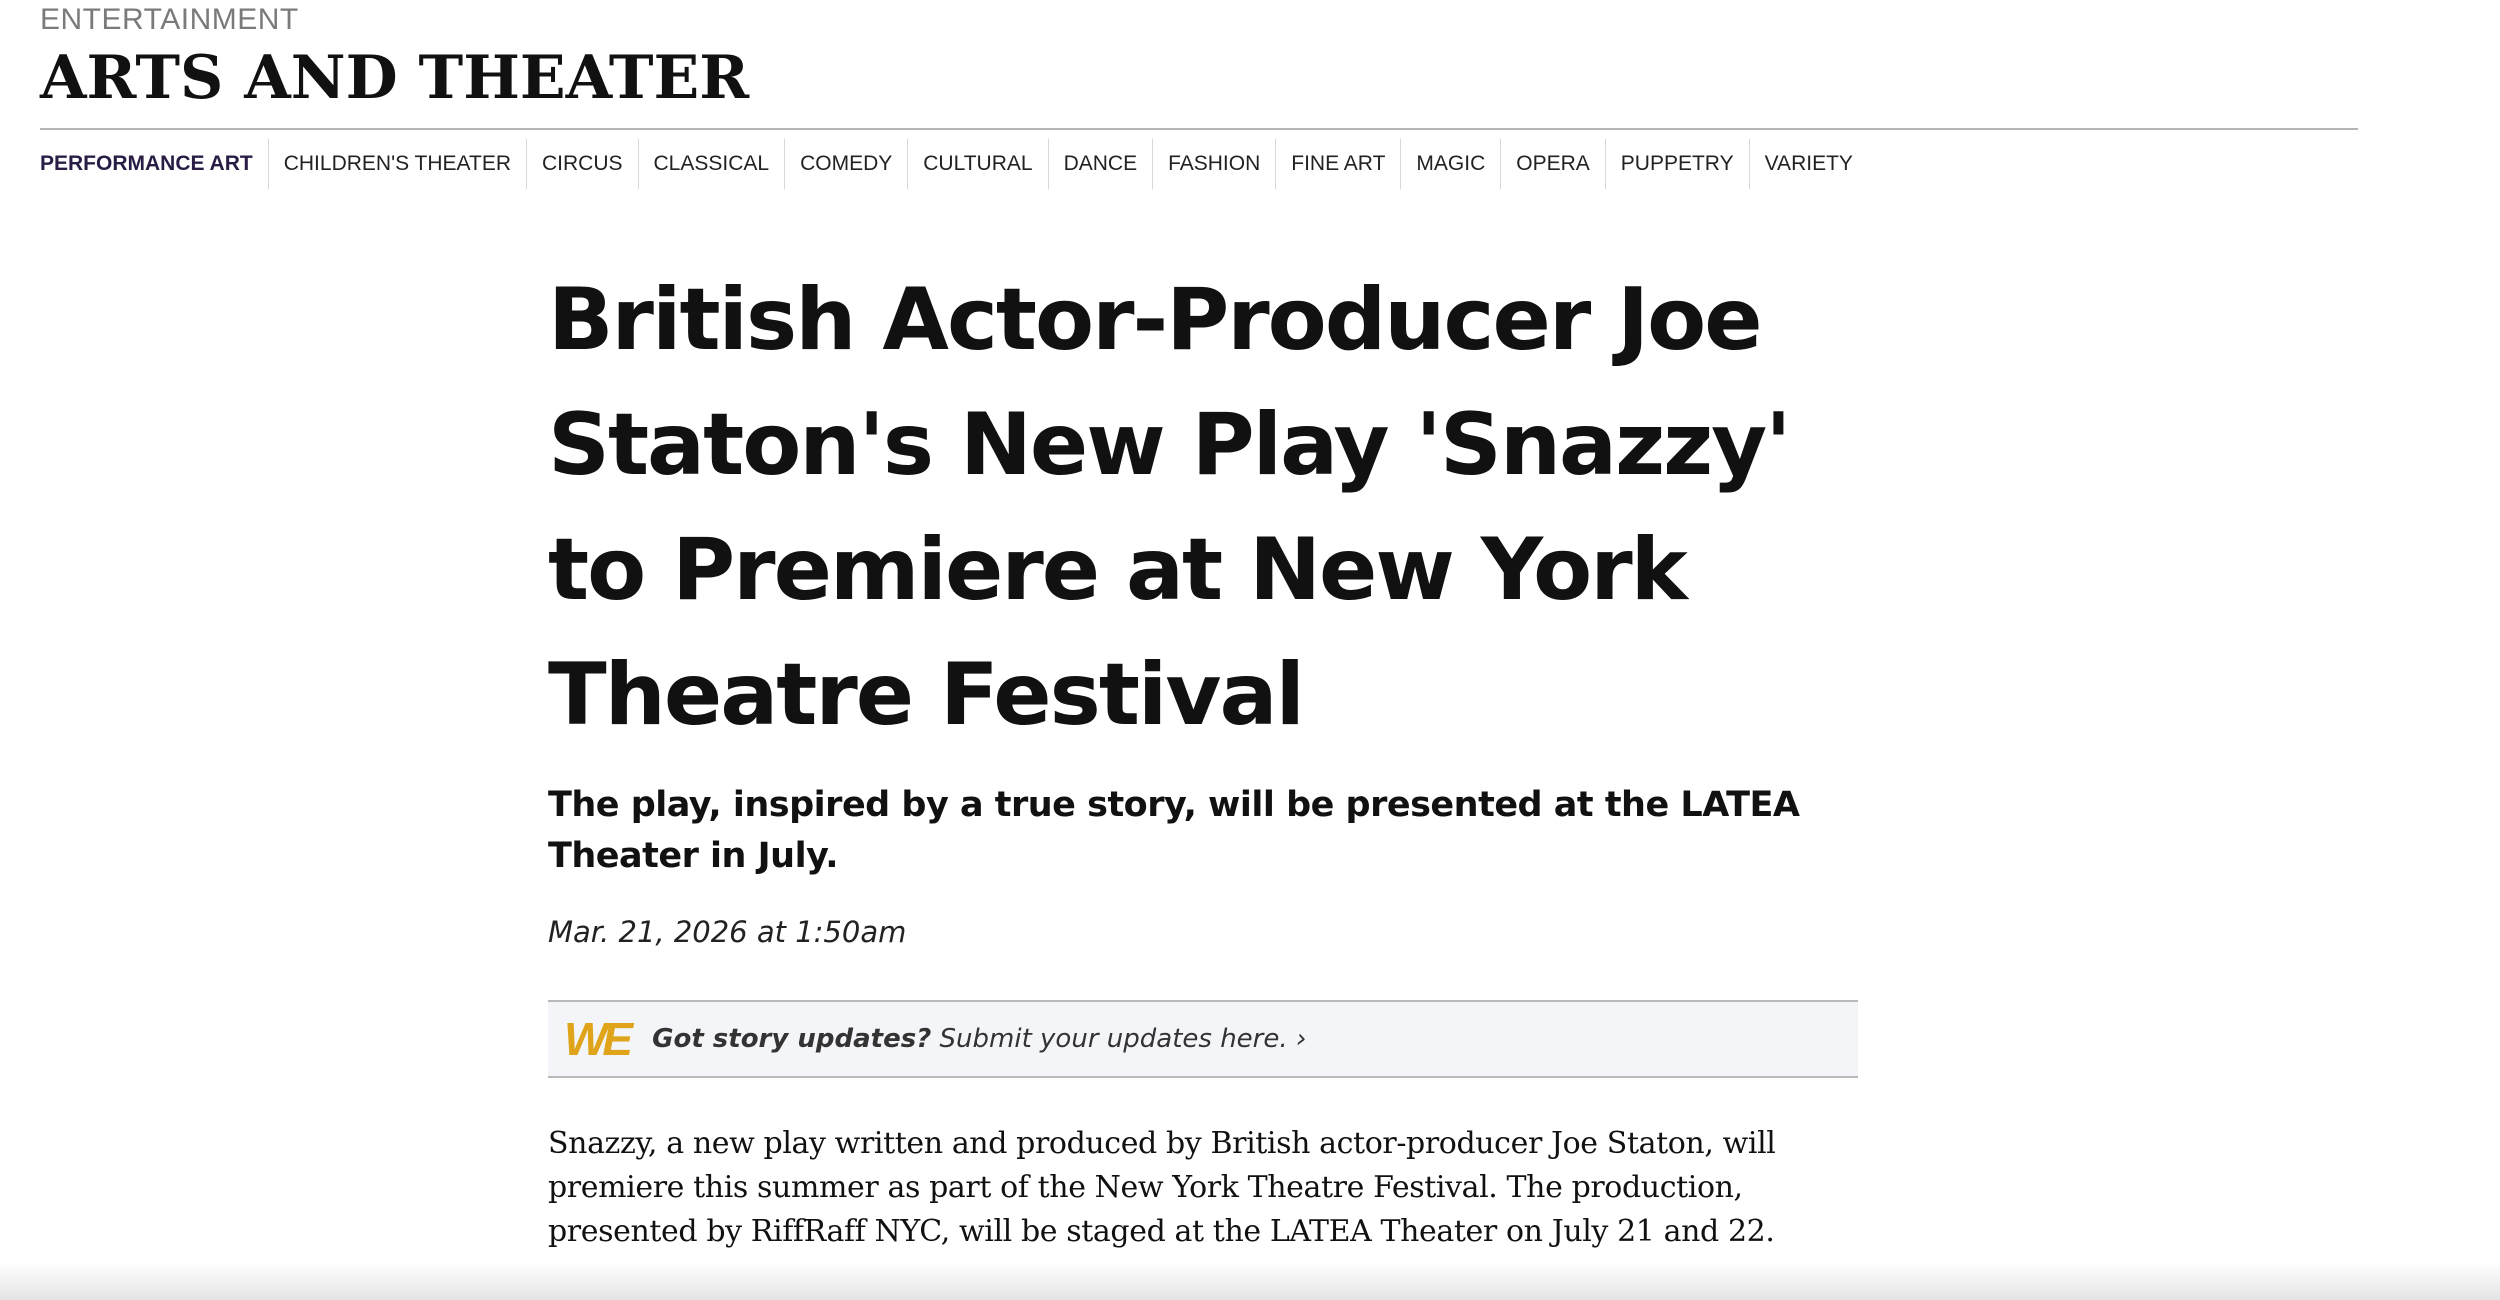  I want to click on subnav-item-puppetry: PUPPETRY, so click(1678, 164).